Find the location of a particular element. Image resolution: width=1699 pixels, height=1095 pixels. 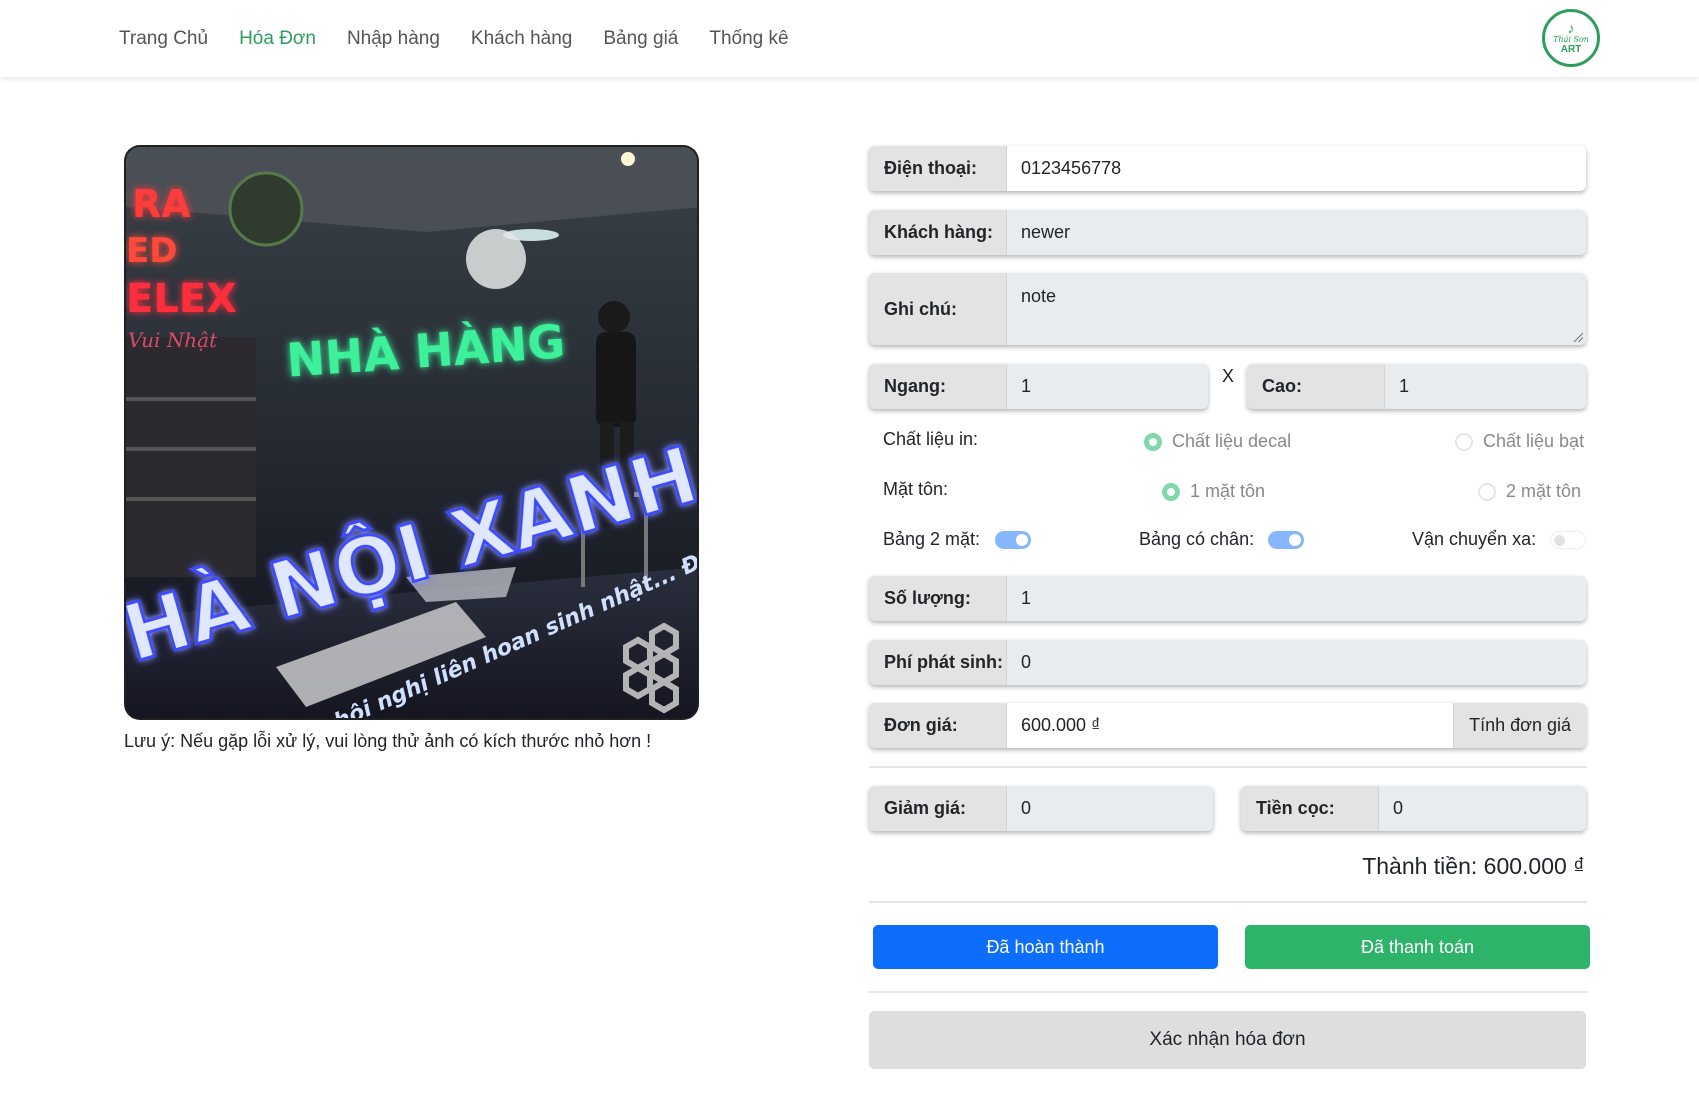

brand-logo: ♪ Thái Sơn ART is located at coordinates (1571, 38).